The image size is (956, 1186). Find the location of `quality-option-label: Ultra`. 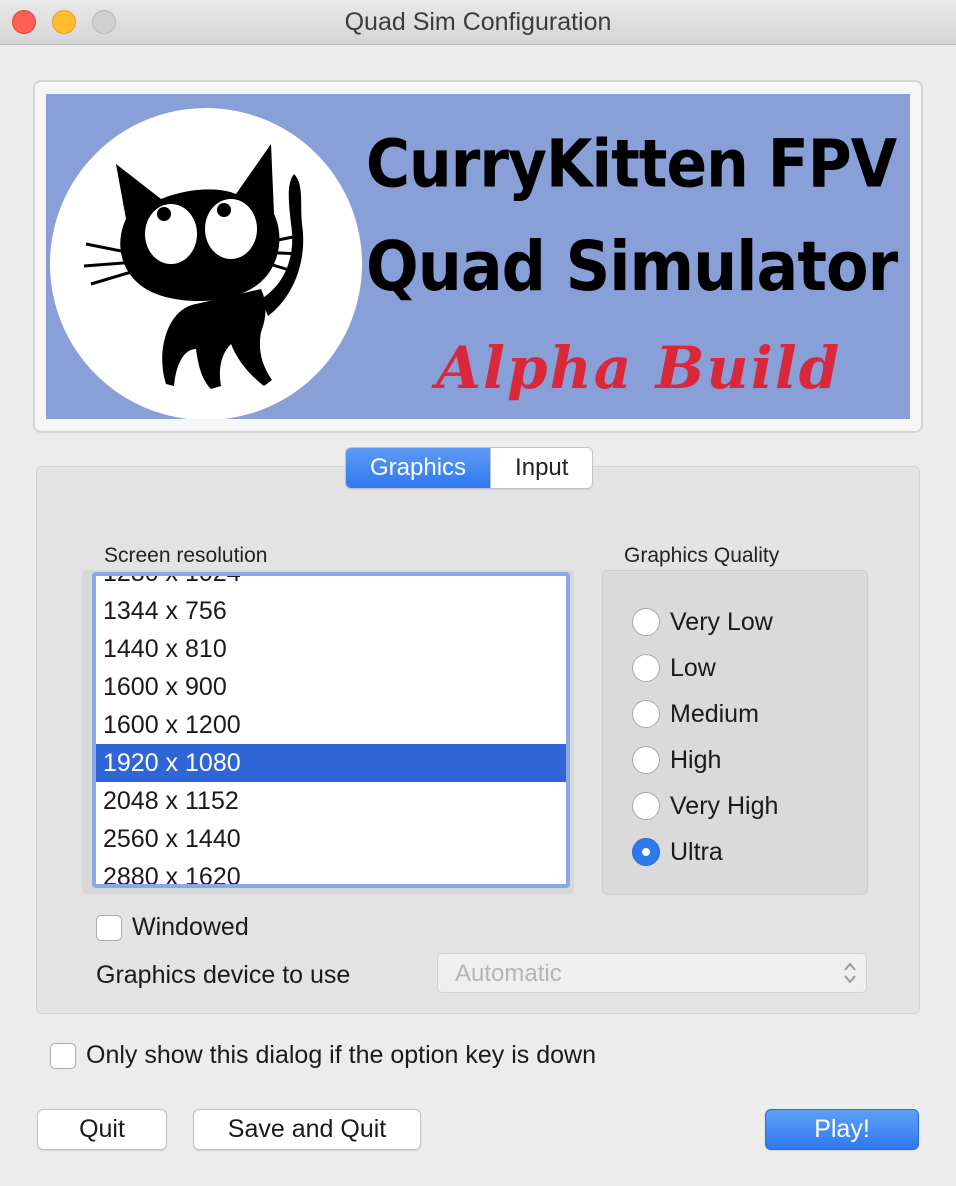

quality-option-label: Ultra is located at coordinates (696, 851).